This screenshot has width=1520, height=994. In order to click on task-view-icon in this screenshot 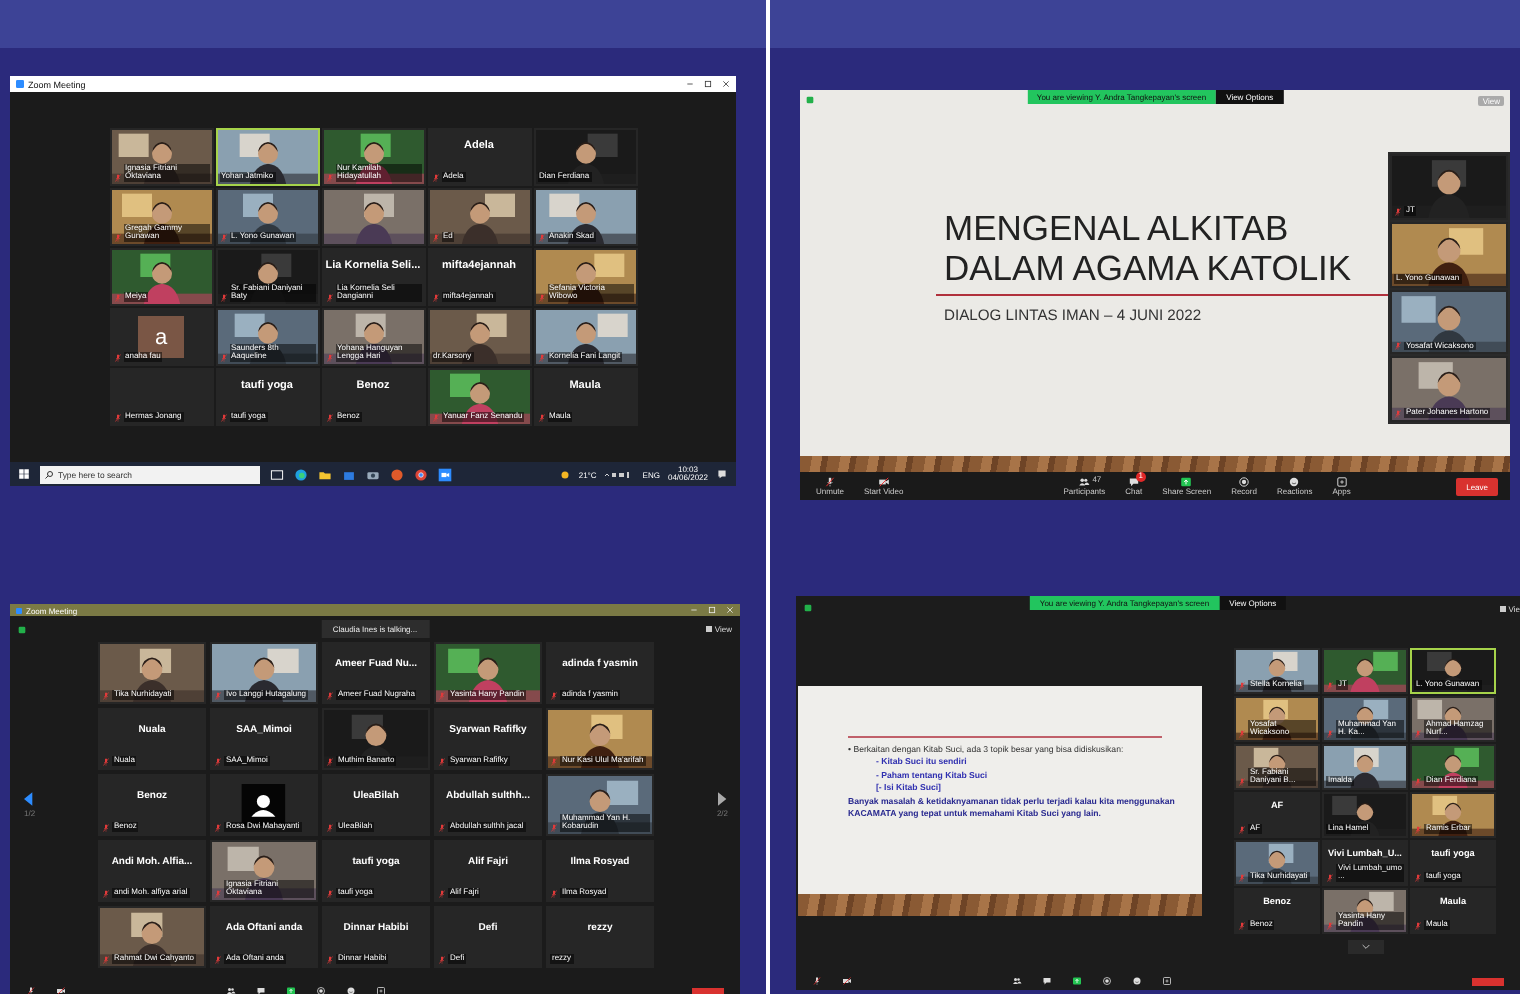, I will do `click(277, 474)`.